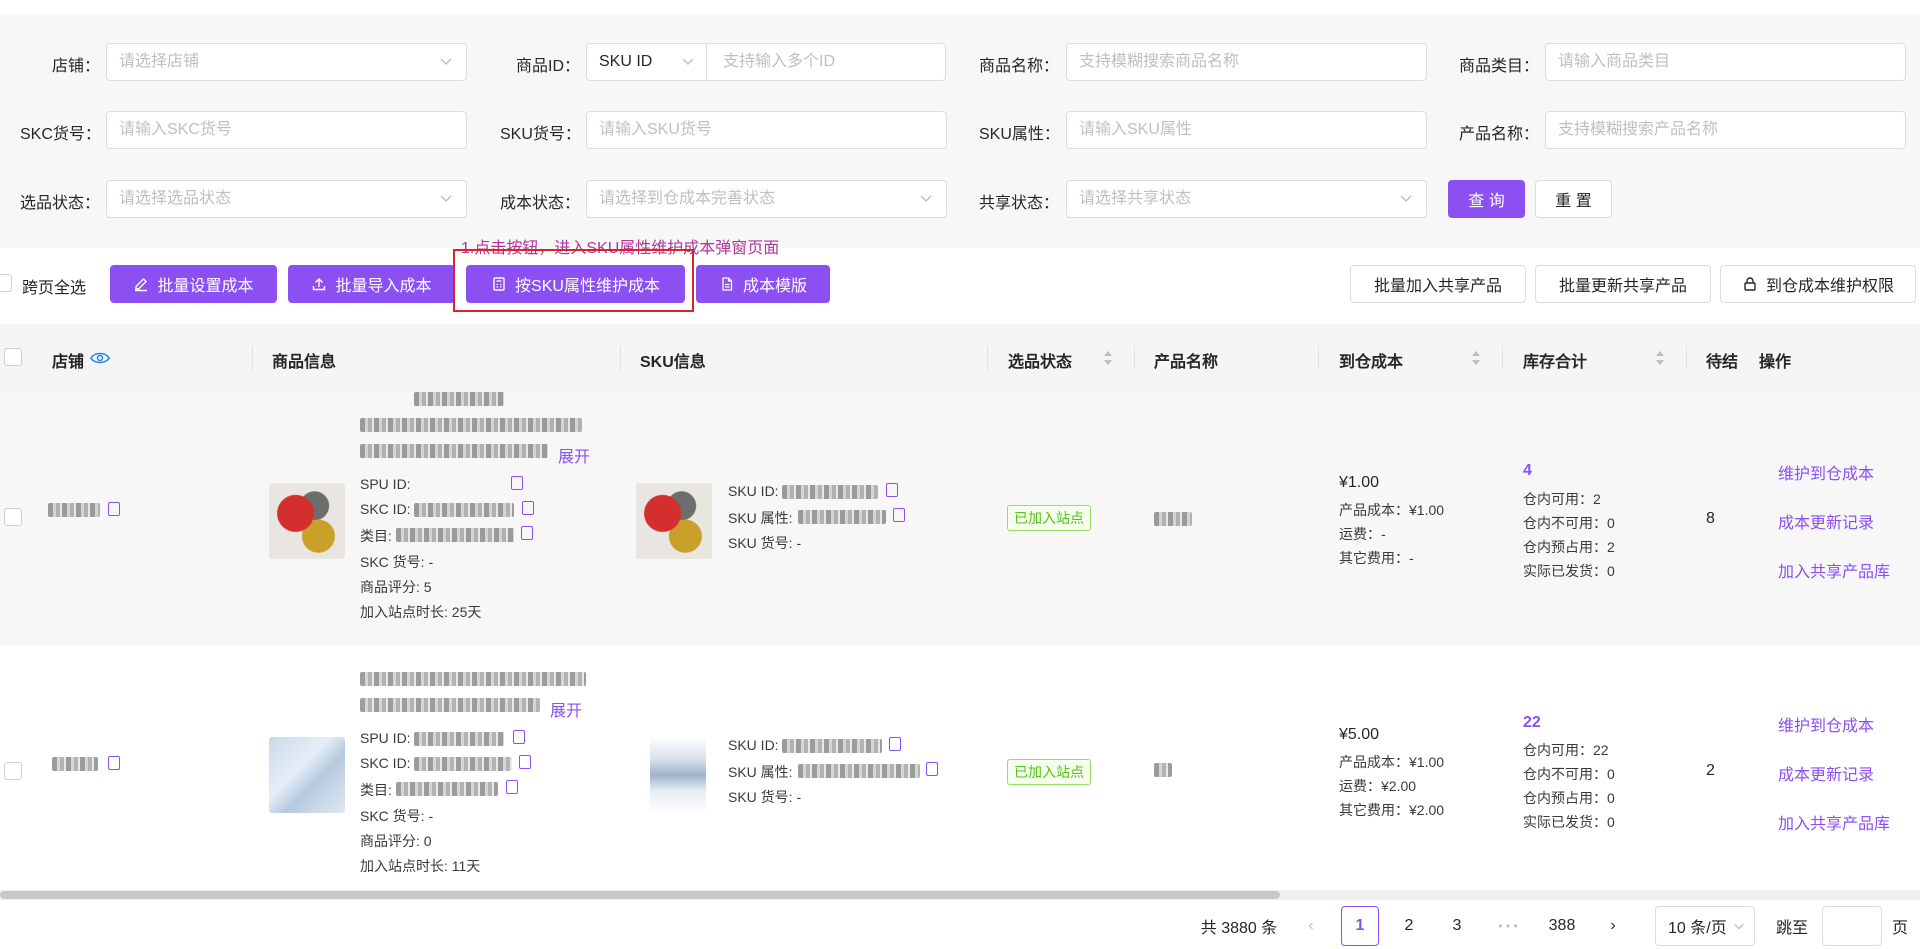 This screenshot has height=949, width=1920. What do you see at coordinates (647, 62) in the screenshot?
I see `id-type-select: SKU ID` at bounding box center [647, 62].